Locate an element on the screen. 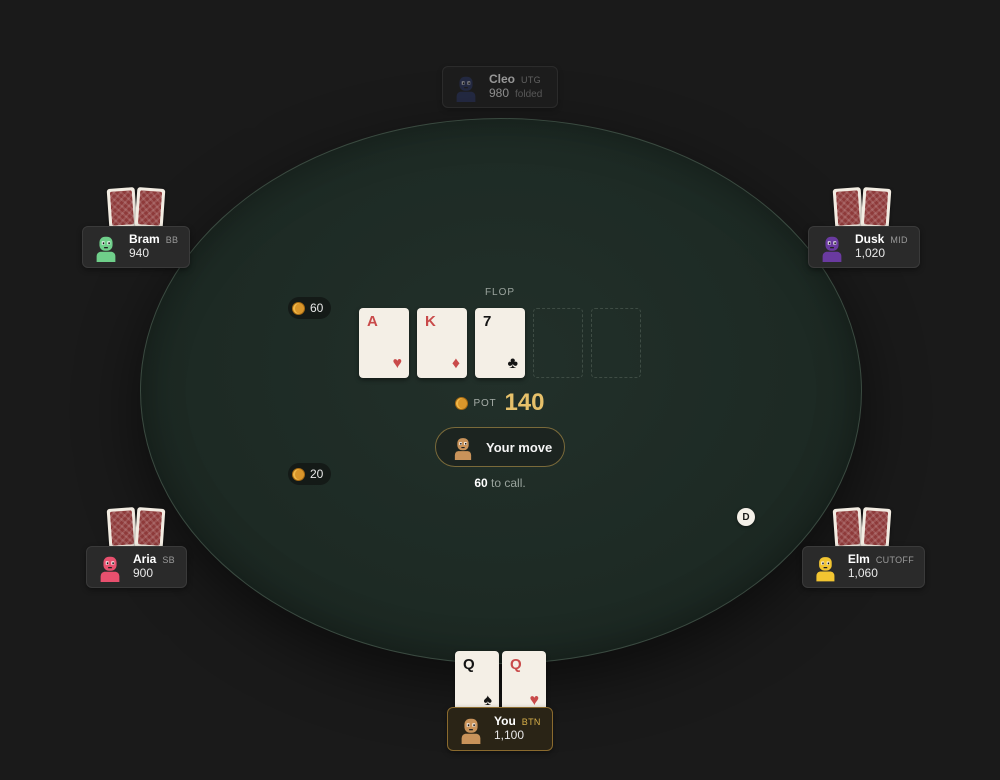  bet-amount: 60 is located at coordinates (317, 308).